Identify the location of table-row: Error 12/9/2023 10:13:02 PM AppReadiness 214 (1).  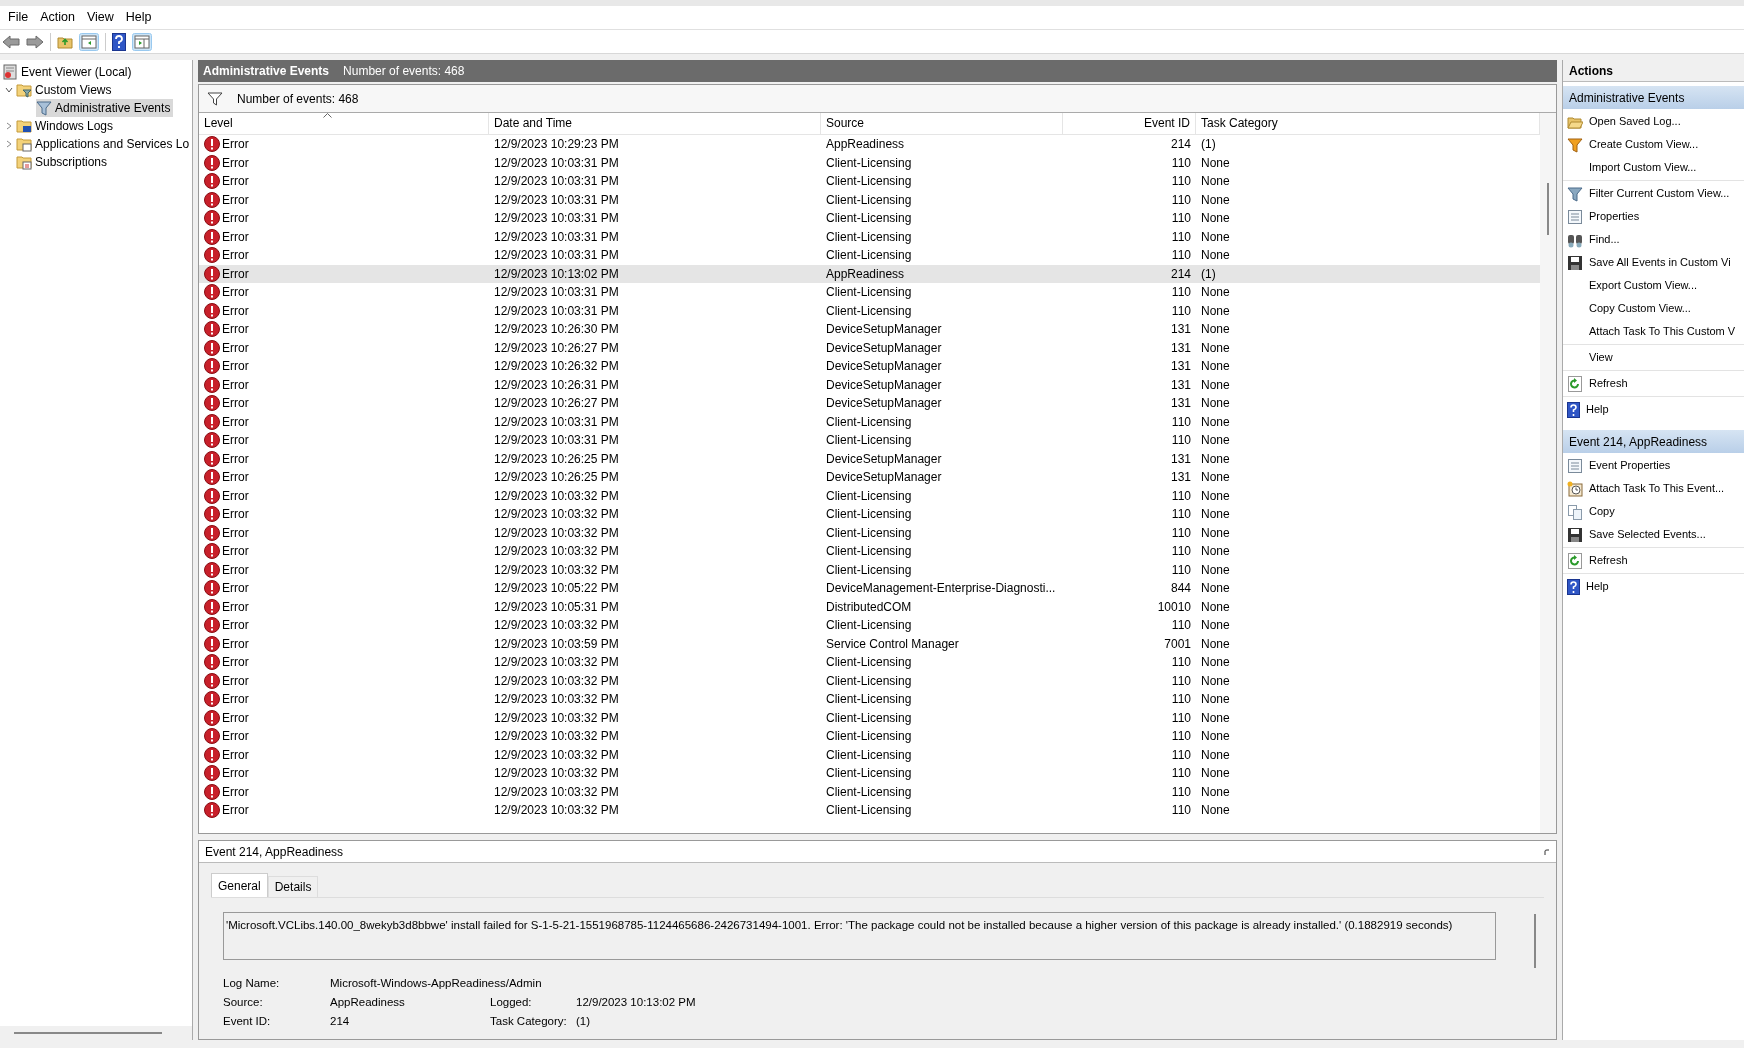
(869, 273).